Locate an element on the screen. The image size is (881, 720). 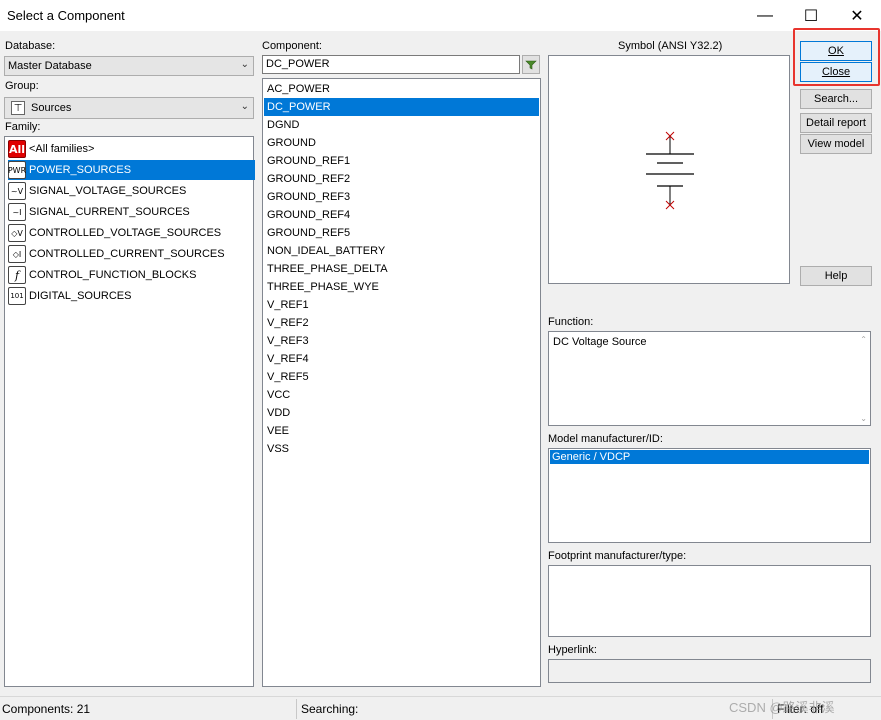
component-item: GROUND is located at coordinates (401, 143).